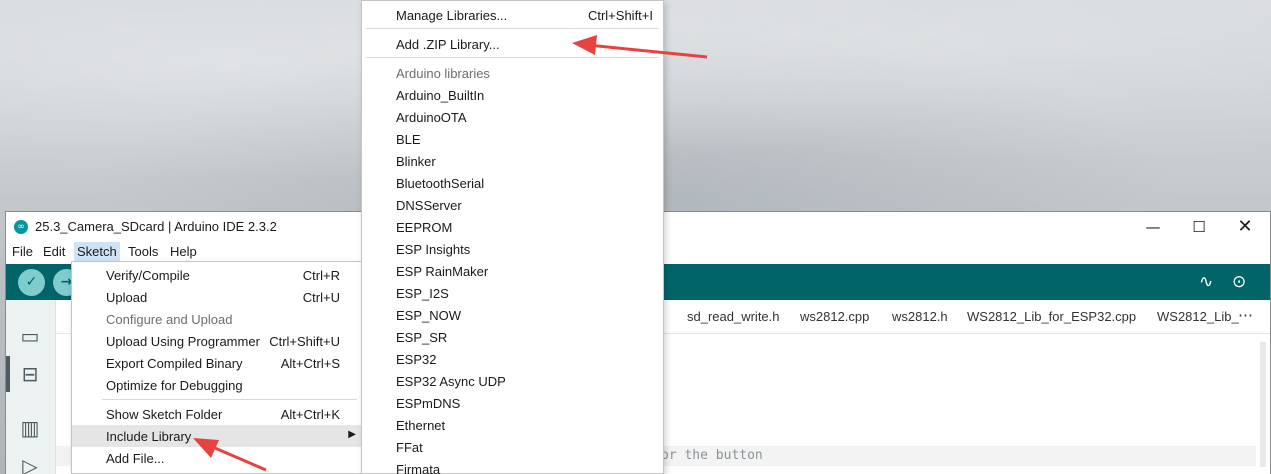 This screenshot has height=474, width=1271. I want to click on library-item: EEPROM, so click(512, 227).